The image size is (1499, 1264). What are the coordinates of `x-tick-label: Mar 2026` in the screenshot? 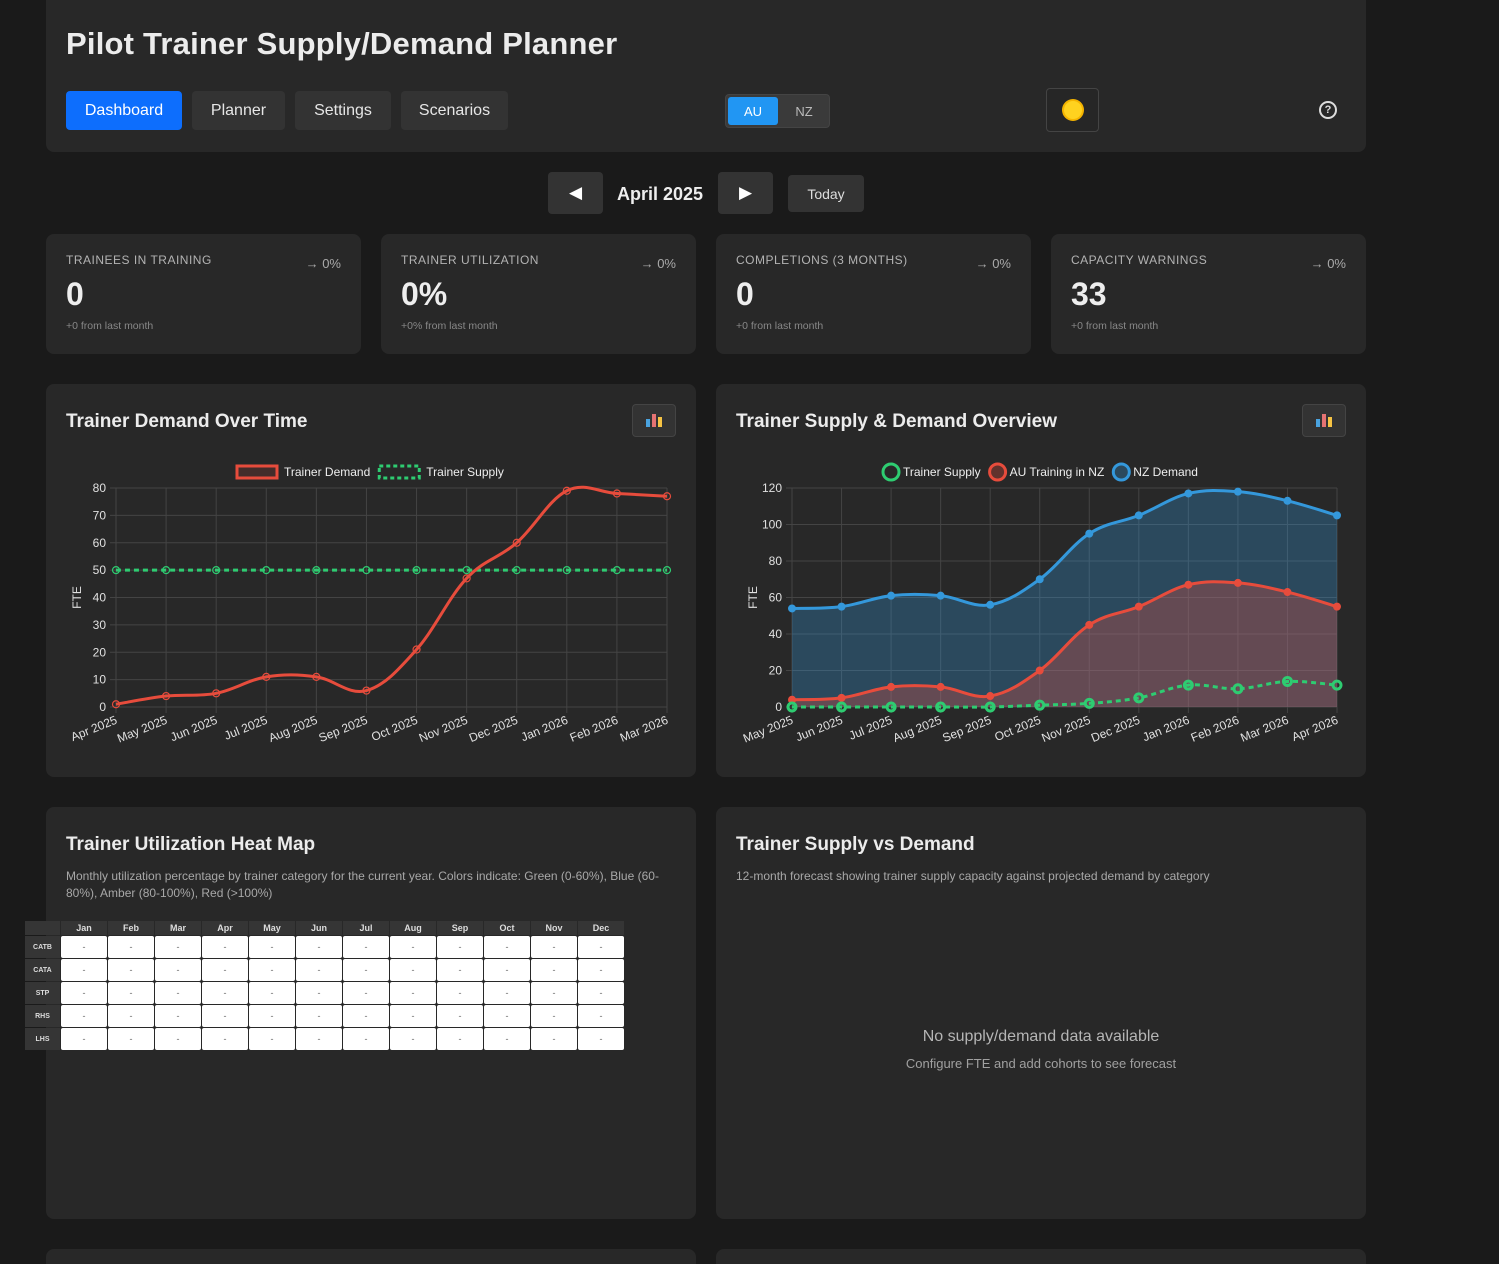 It's located at (1264, 729).